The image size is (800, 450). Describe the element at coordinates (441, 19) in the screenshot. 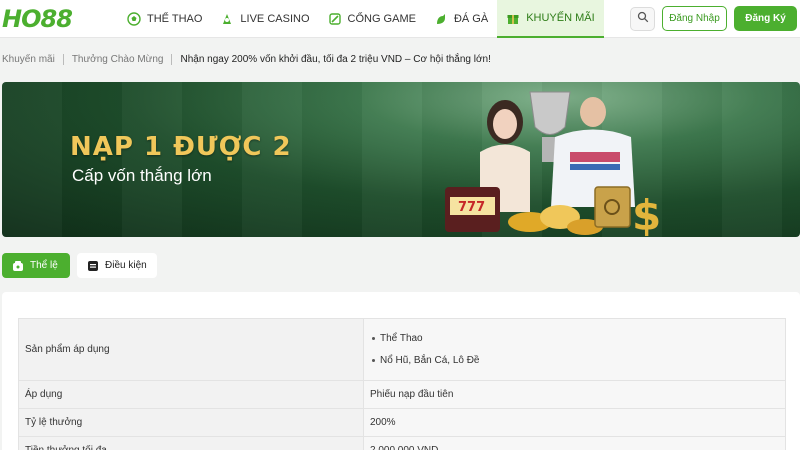

I see `rooster-icon` at that location.